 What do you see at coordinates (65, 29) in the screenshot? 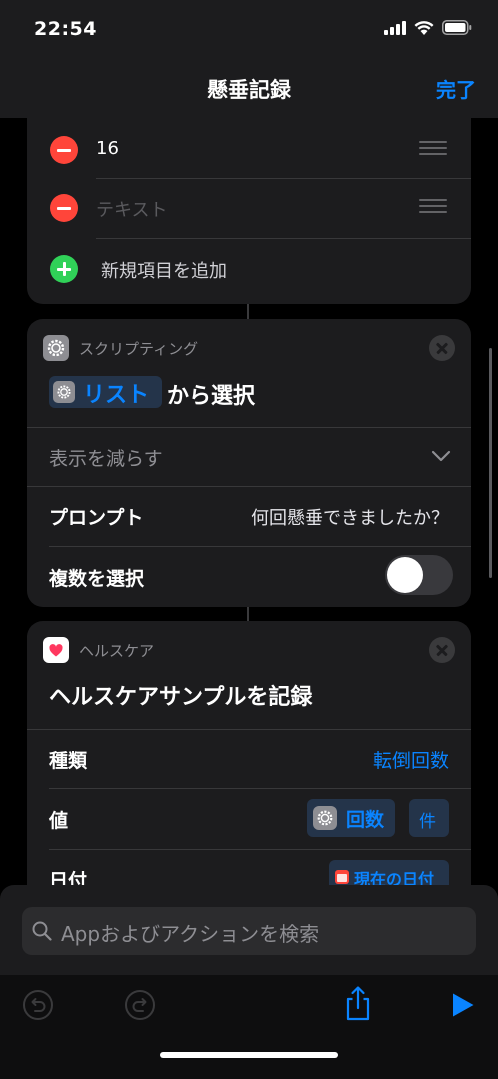
I see `status-time: 22:54` at bounding box center [65, 29].